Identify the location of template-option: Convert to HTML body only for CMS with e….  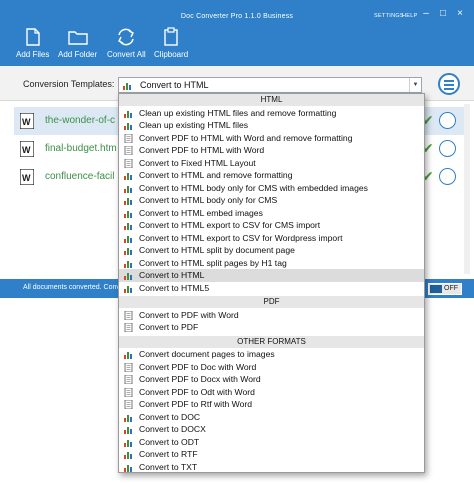
(271, 188).